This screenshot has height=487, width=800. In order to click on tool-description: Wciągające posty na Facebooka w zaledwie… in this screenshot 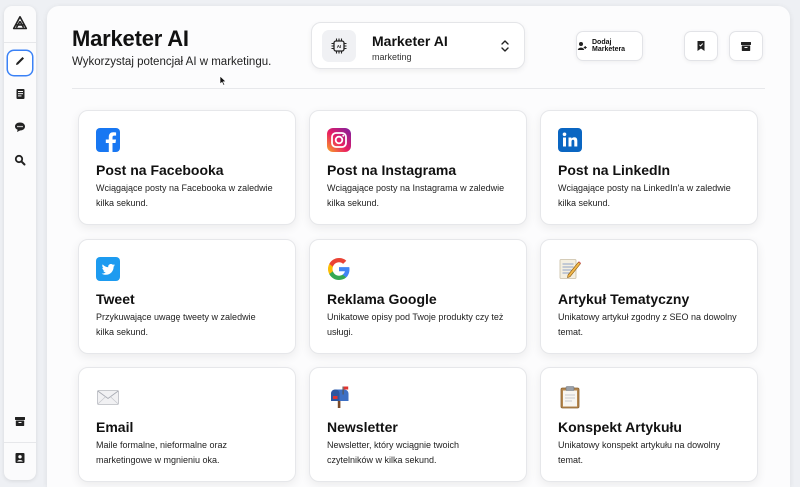, I will do `click(184, 195)`.